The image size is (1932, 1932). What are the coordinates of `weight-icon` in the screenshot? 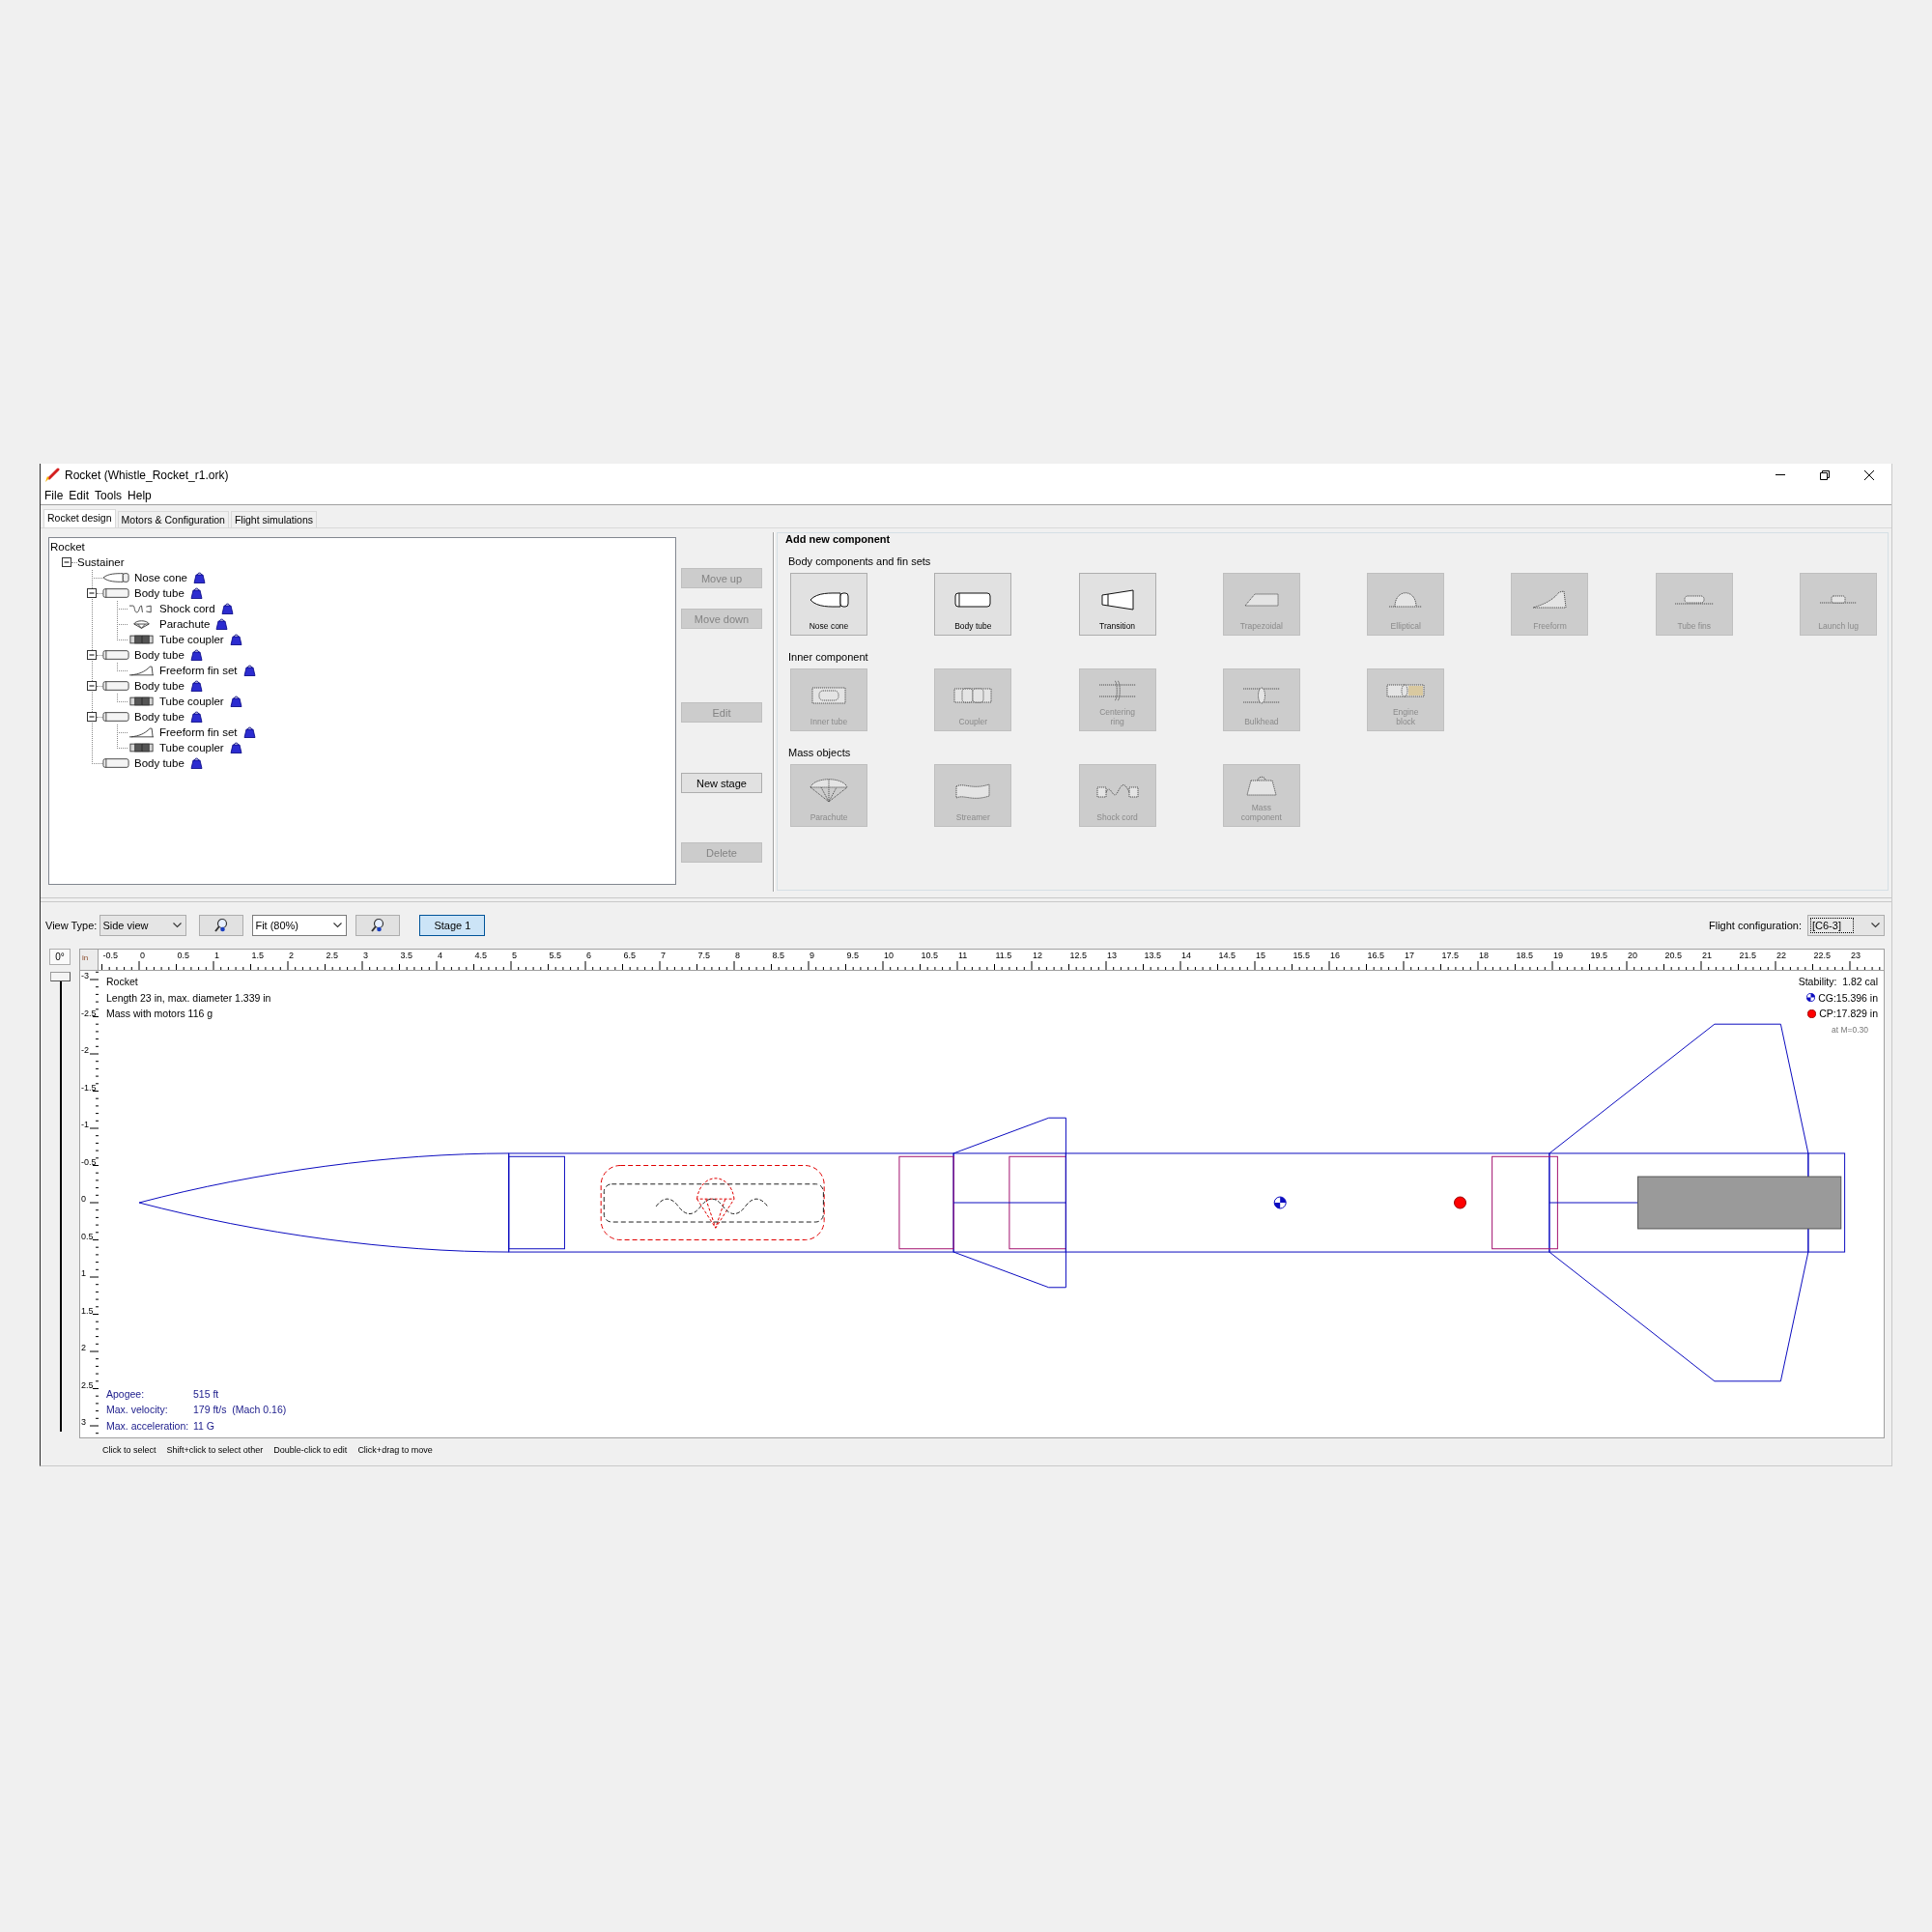 It's located at (1261, 786).